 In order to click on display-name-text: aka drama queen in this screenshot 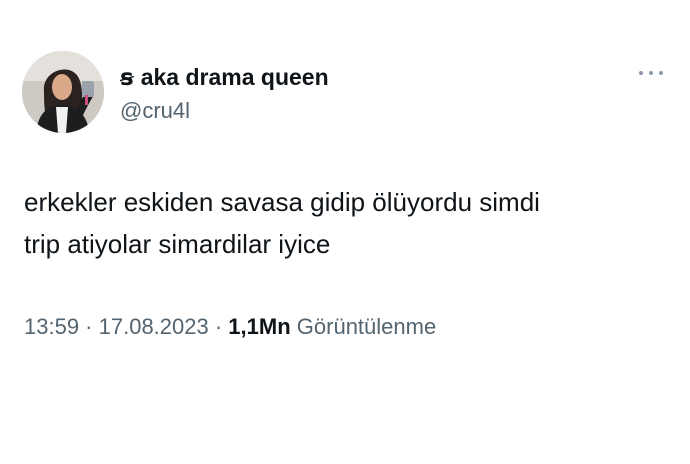, I will do `click(234, 77)`.